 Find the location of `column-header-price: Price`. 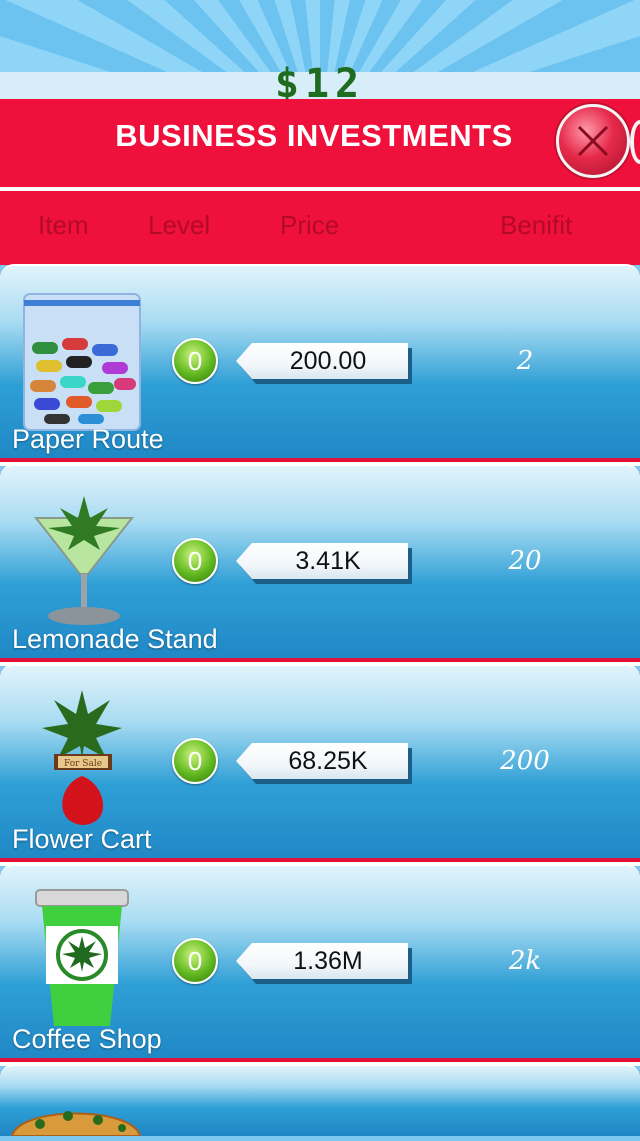

column-header-price: Price is located at coordinates (310, 225).